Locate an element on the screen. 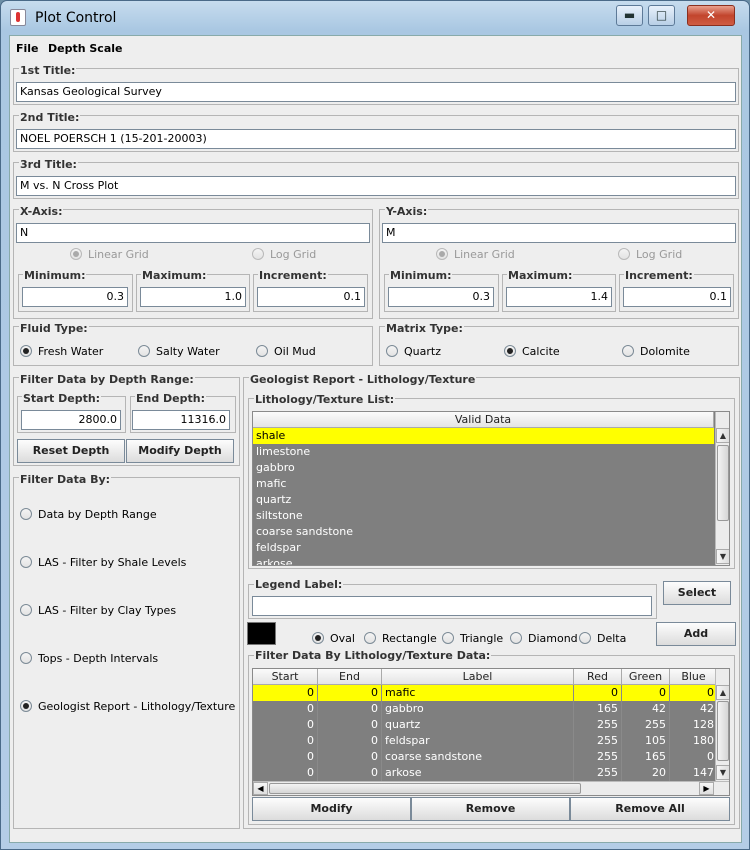 The width and height of the screenshot is (750, 850). legend-color-swatch is located at coordinates (261, 633).